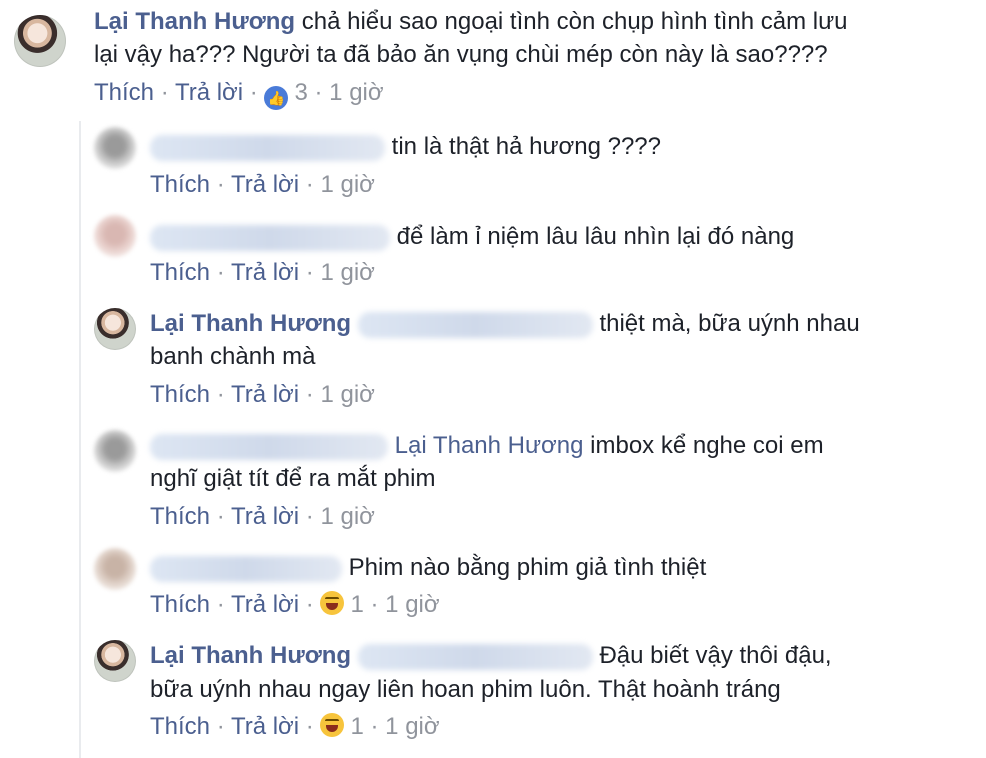 The height and width of the screenshot is (758, 986). I want to click on reply-1-line: tin là thật hả hương ????, so click(405, 146).